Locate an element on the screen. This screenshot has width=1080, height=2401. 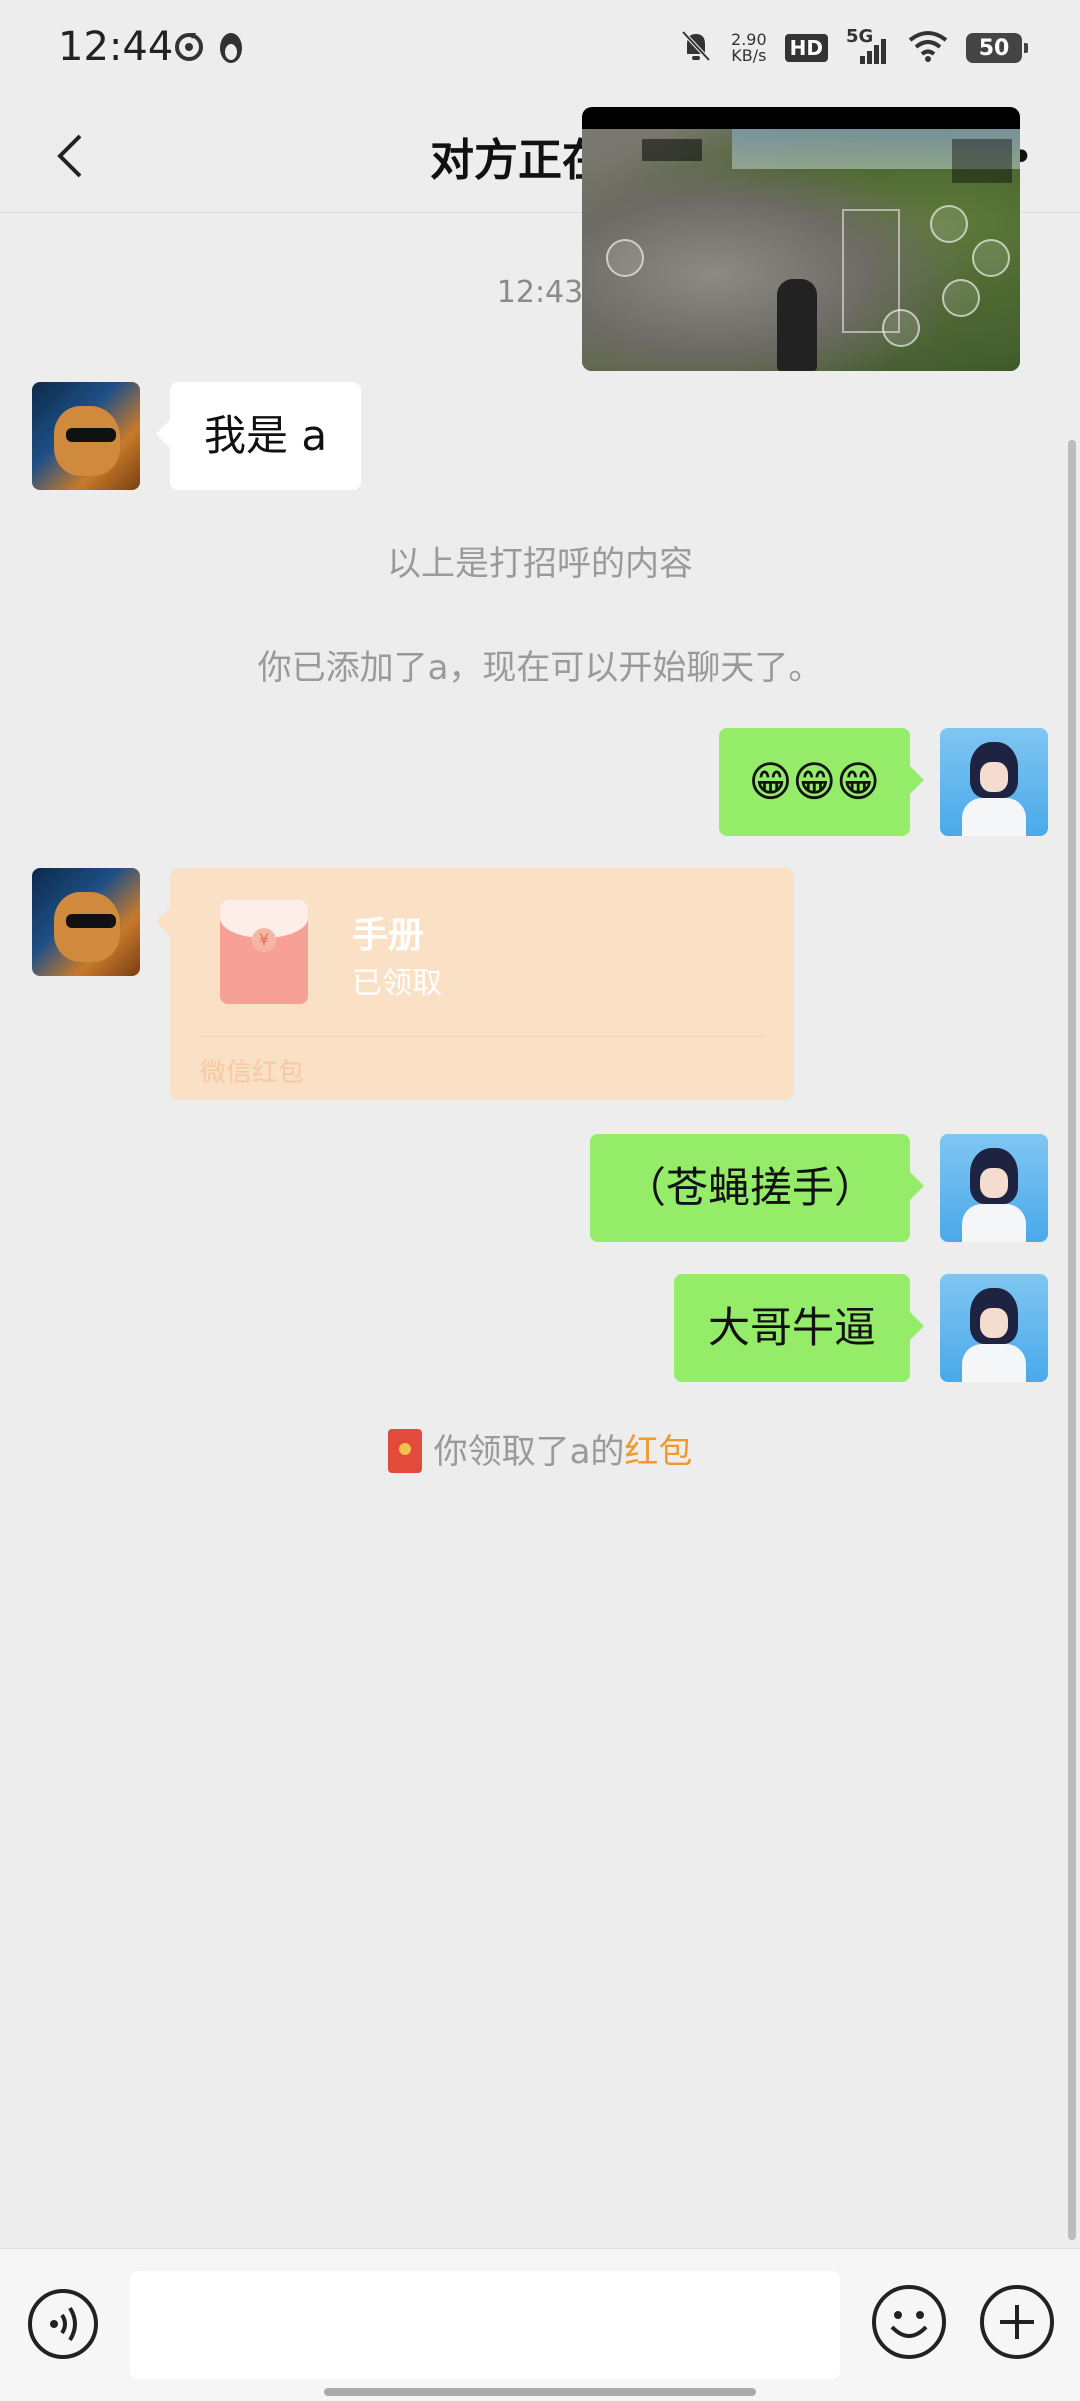
network-speed: 2.90 KB/s is located at coordinates (749, 48).